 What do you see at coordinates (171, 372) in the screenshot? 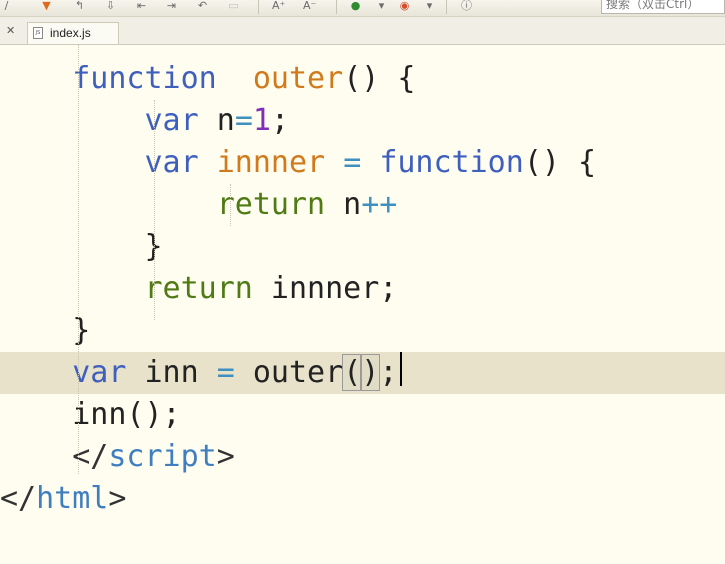
I see `code-token: inn` at bounding box center [171, 372].